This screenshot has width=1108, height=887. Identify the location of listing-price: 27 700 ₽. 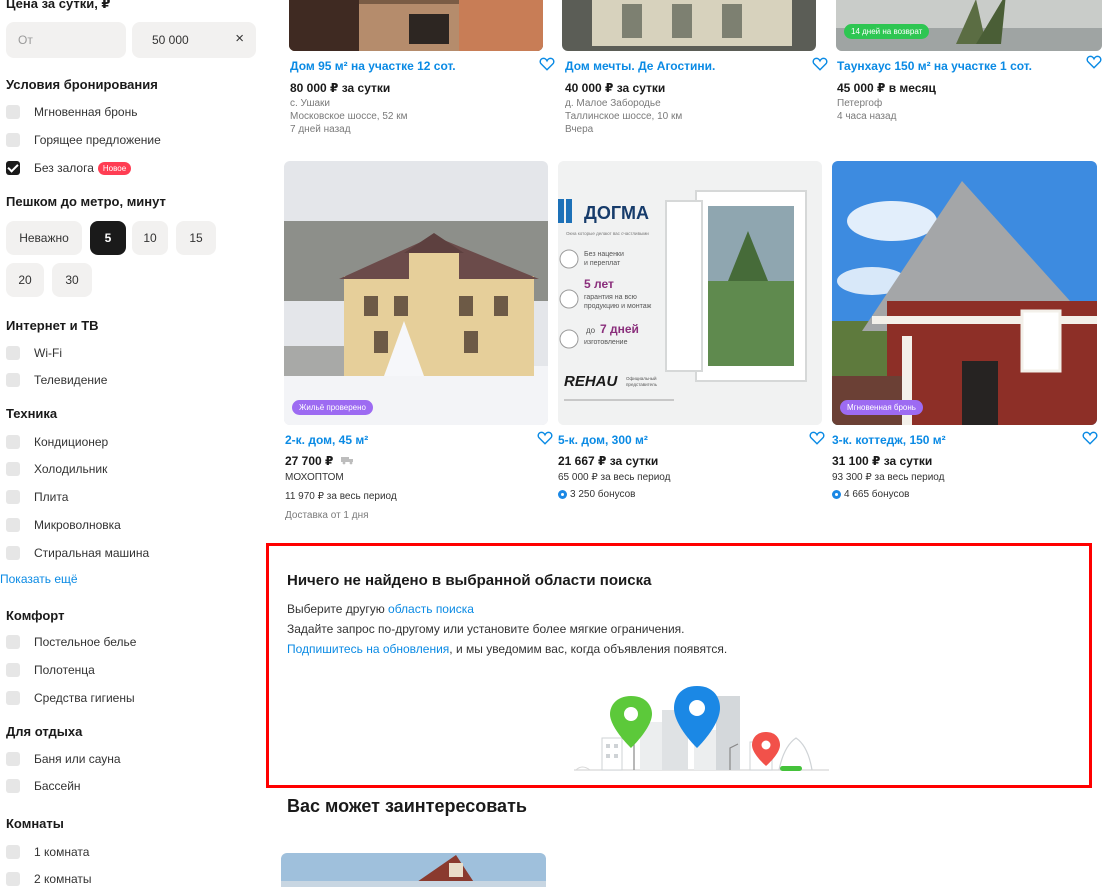
(320, 461).